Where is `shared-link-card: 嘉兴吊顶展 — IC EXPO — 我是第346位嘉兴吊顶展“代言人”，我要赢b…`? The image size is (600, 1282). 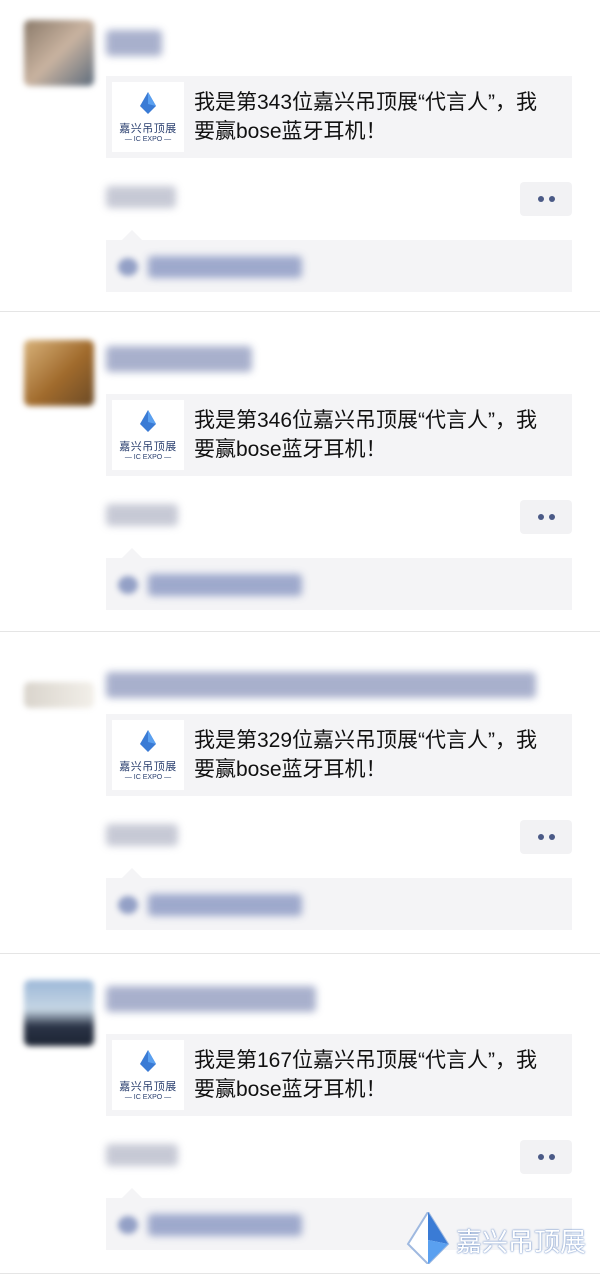
shared-link-card: 嘉兴吊顶展 — IC EXPO — 我是第346位嘉兴吊顶展“代言人”，我要赢b… is located at coordinates (339, 435).